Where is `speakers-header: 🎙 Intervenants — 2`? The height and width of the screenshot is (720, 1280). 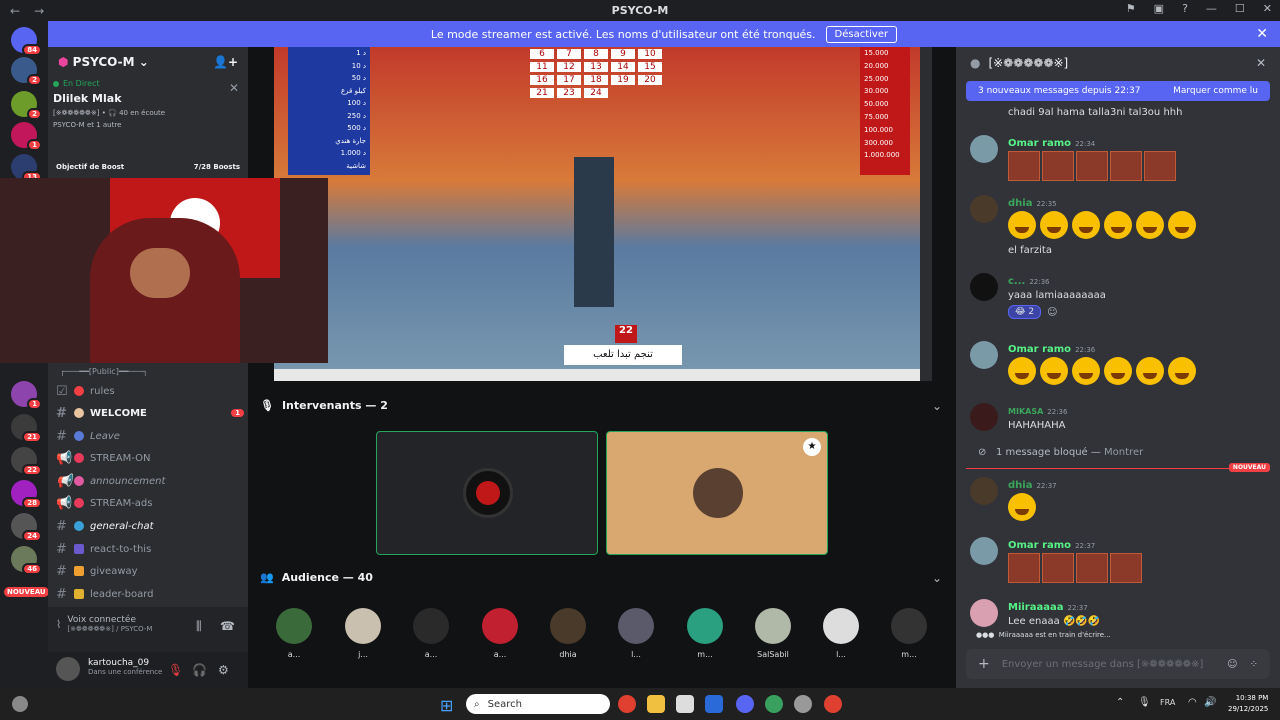 speakers-header: 🎙 Intervenants — 2 is located at coordinates (324, 405).